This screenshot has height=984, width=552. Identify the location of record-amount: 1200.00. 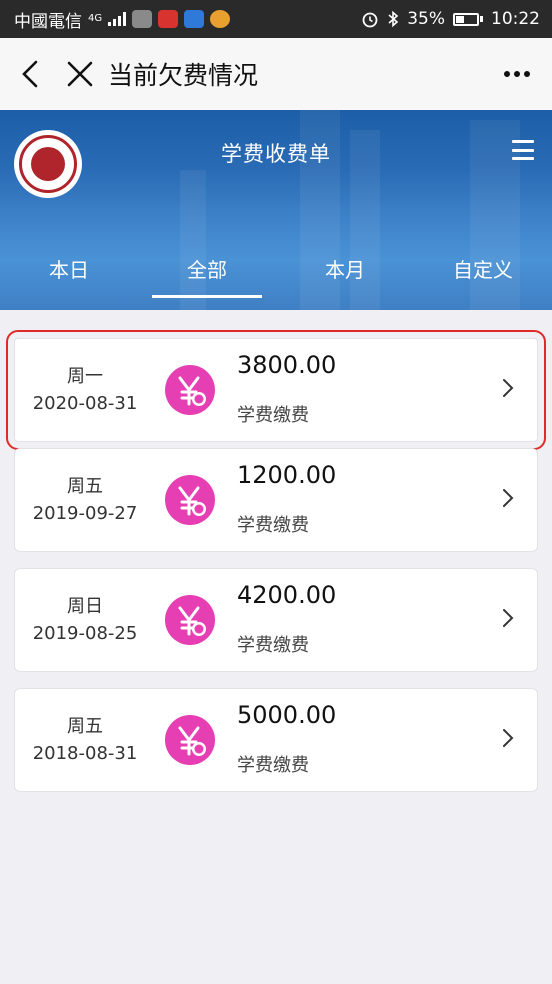
(287, 475).